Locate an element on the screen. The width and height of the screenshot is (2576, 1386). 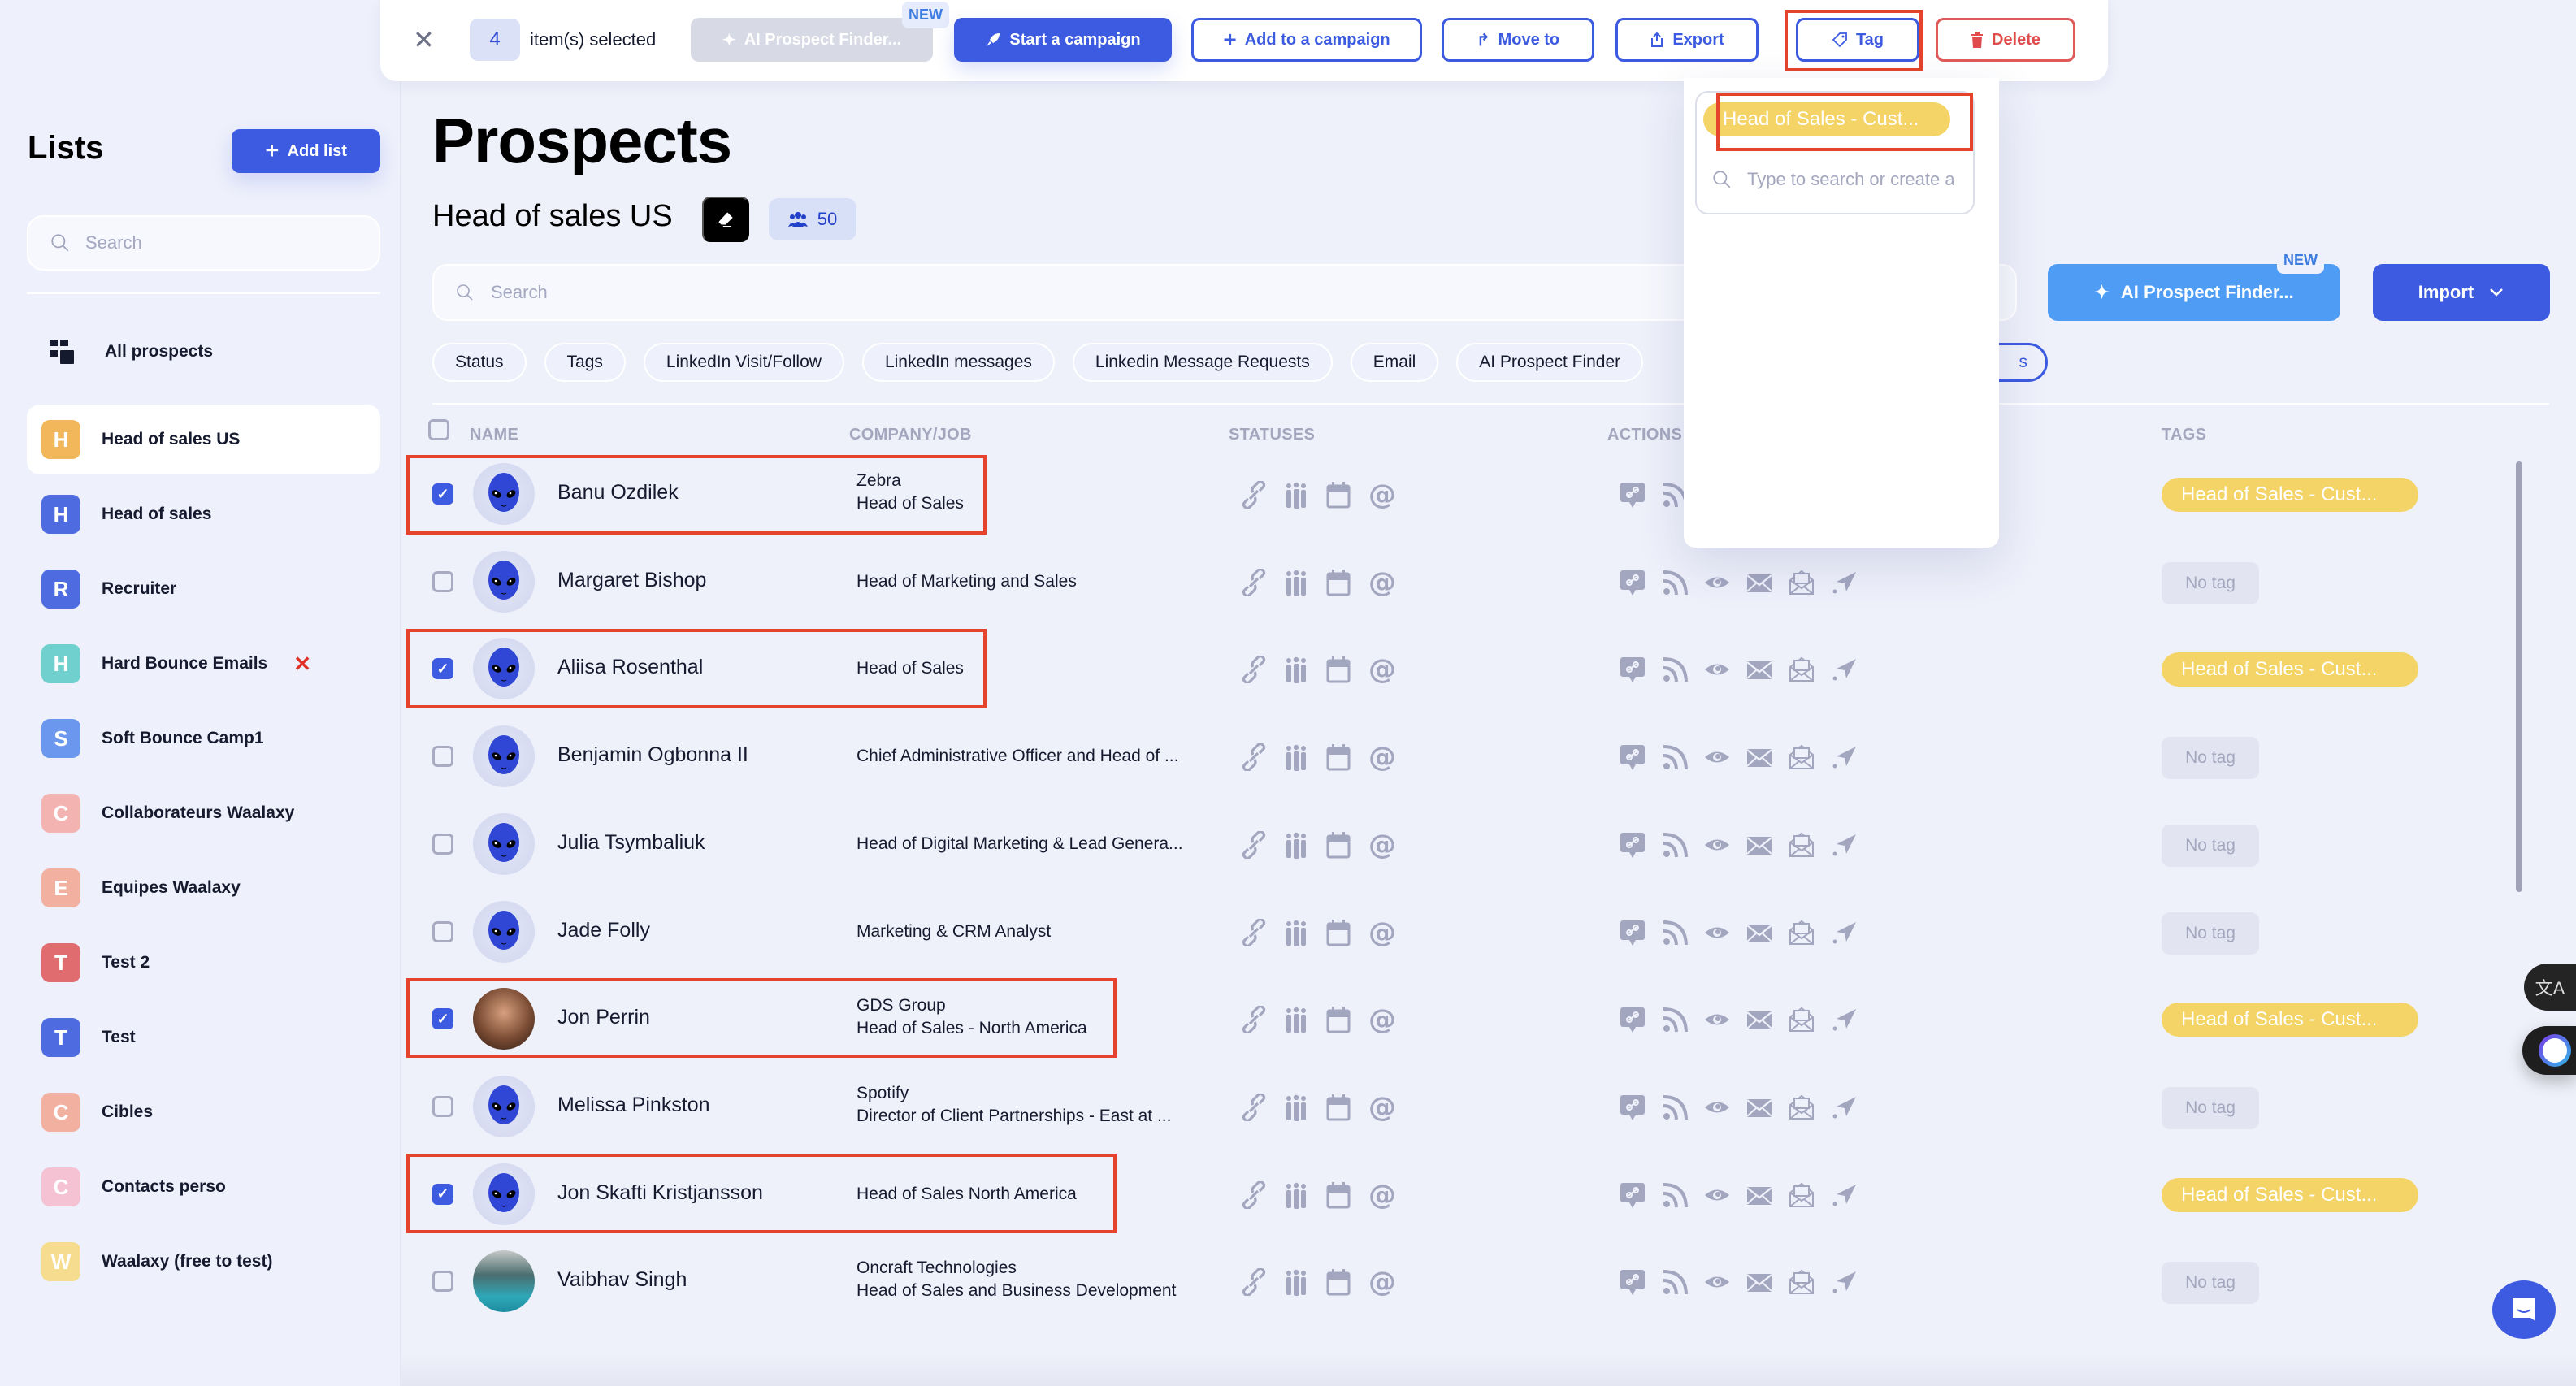
sidebar-list-item: H Head of sales US is located at coordinates (203, 440).